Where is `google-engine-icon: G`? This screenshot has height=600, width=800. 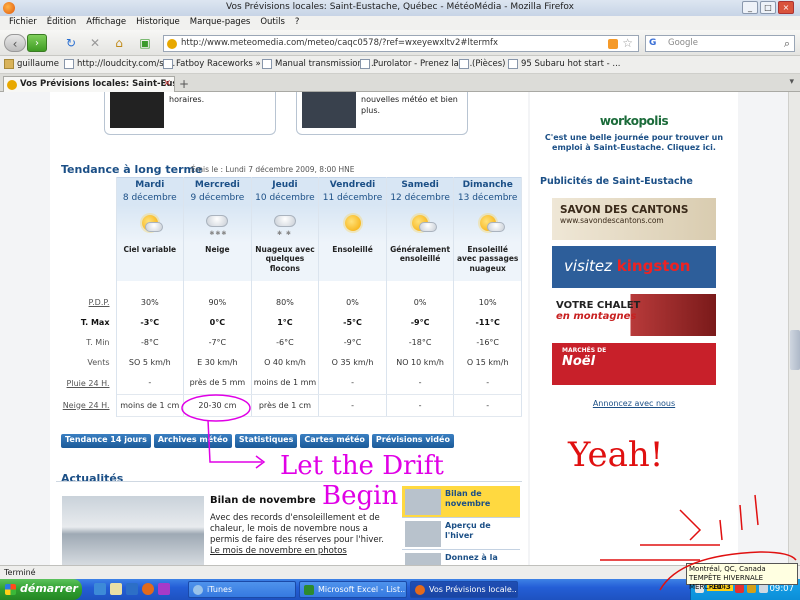 google-engine-icon: G is located at coordinates (652, 43).